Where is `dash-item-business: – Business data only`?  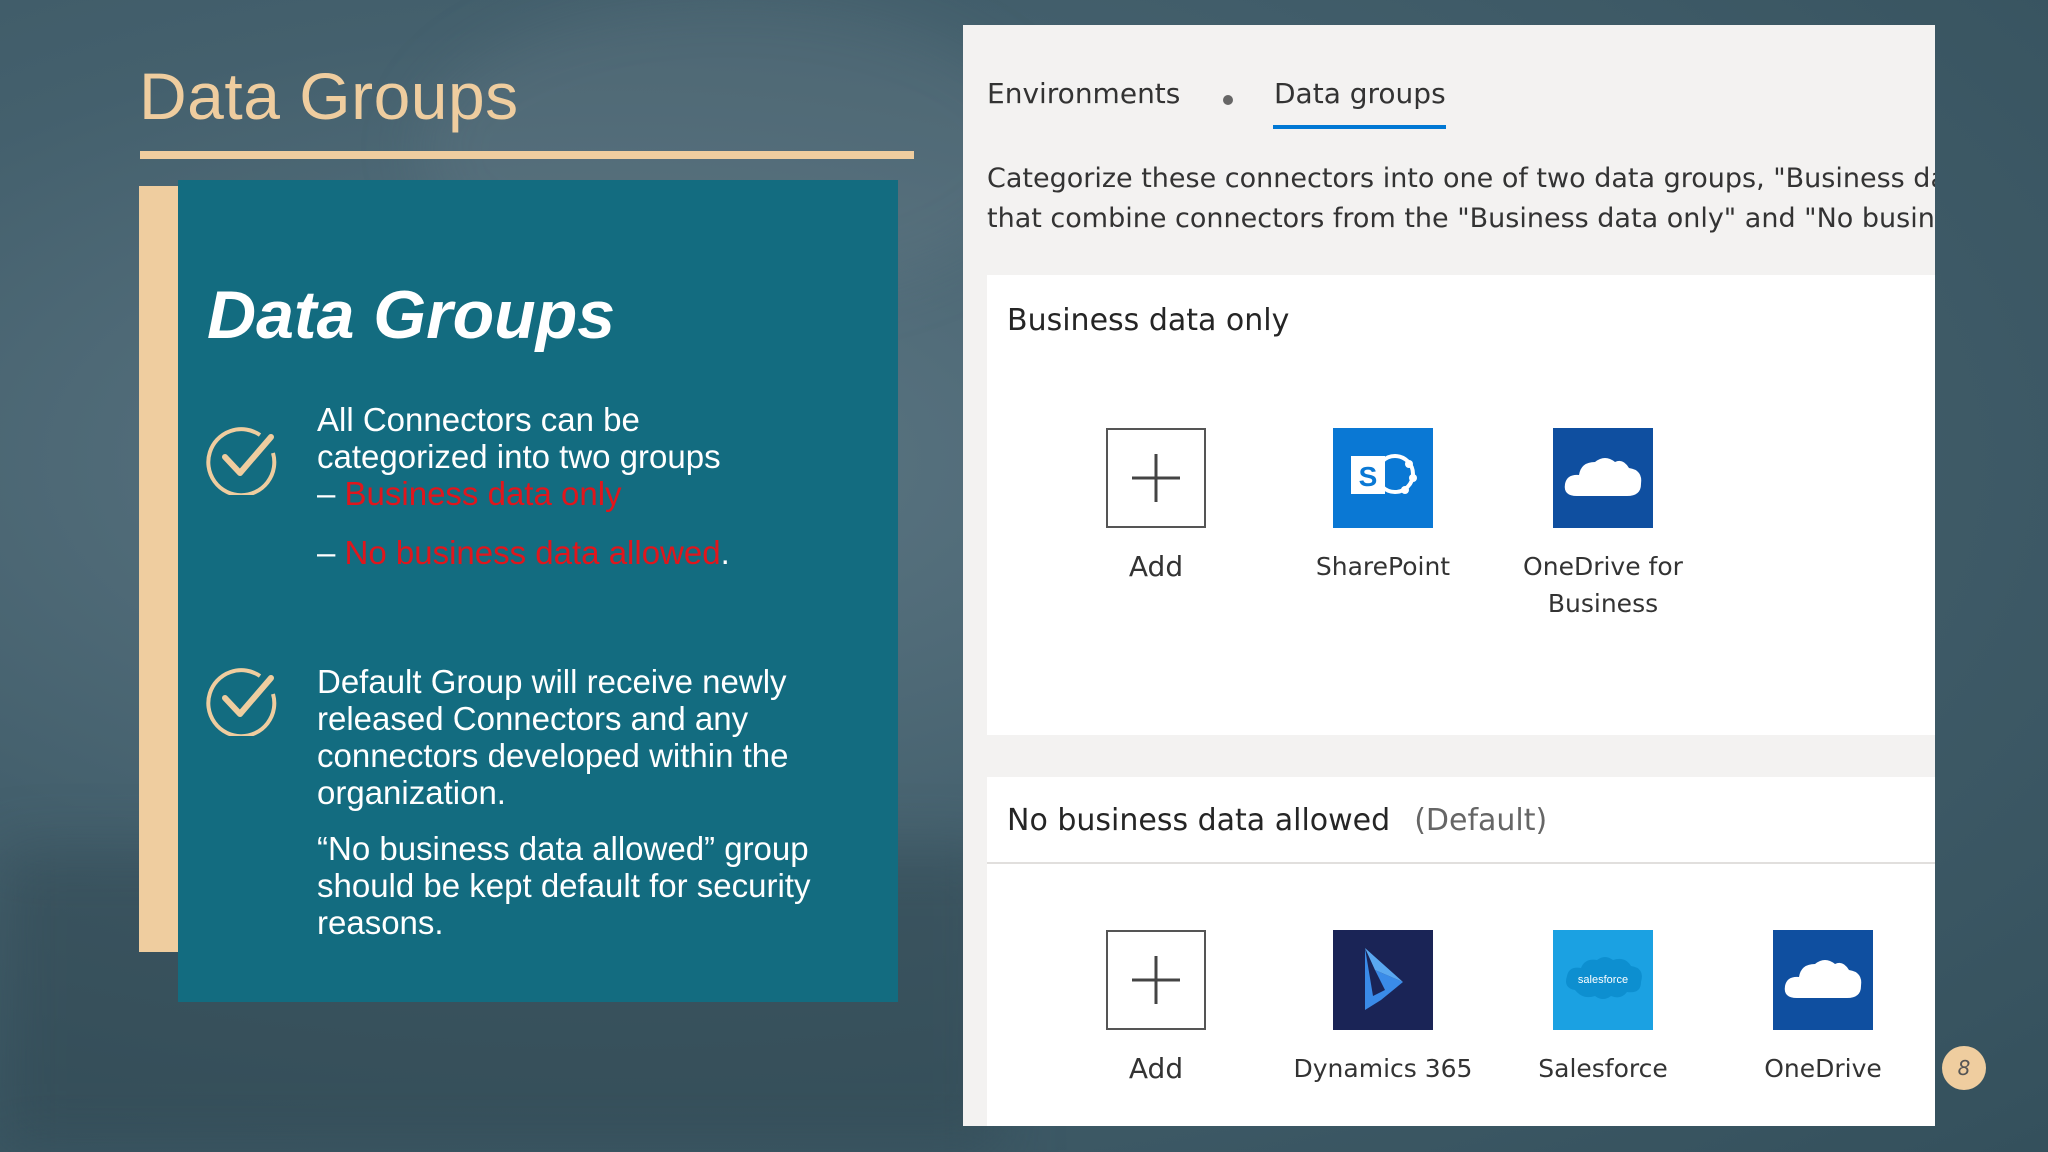 dash-item-business: – Business data only is located at coordinates (597, 493).